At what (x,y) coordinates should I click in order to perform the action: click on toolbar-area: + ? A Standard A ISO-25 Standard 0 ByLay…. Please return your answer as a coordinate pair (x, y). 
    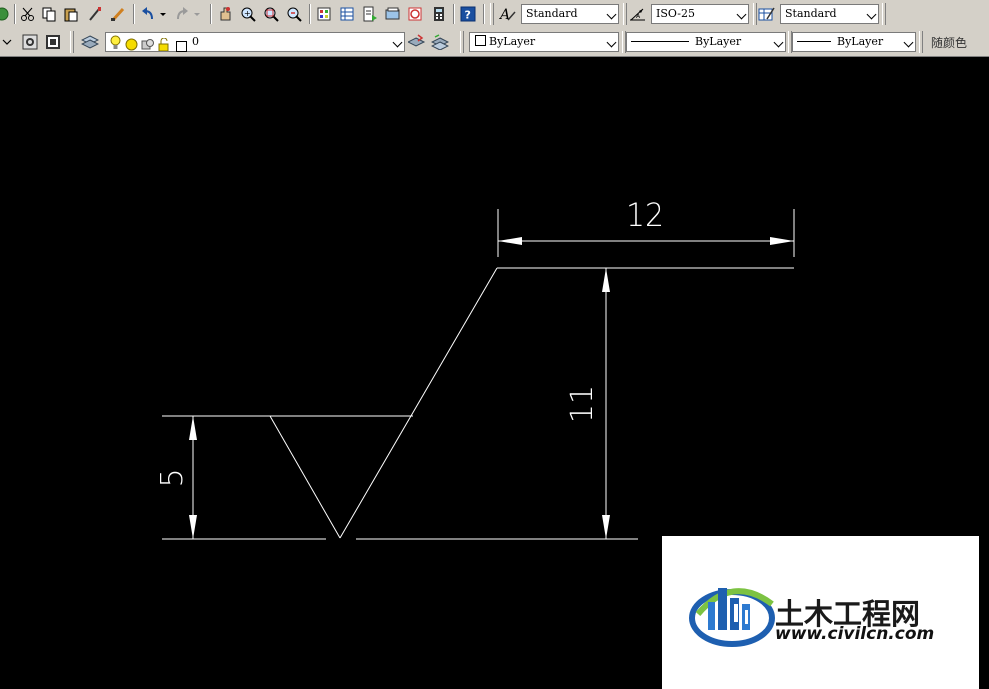
    Looking at the image, I should click on (494, 28).